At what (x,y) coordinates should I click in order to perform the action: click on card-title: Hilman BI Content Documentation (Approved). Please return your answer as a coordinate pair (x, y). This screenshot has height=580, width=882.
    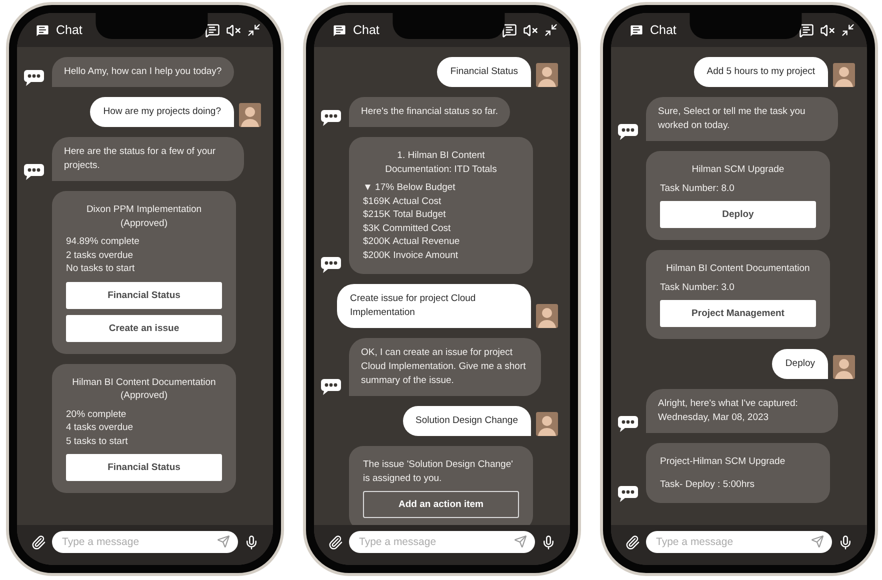
    Looking at the image, I should click on (144, 389).